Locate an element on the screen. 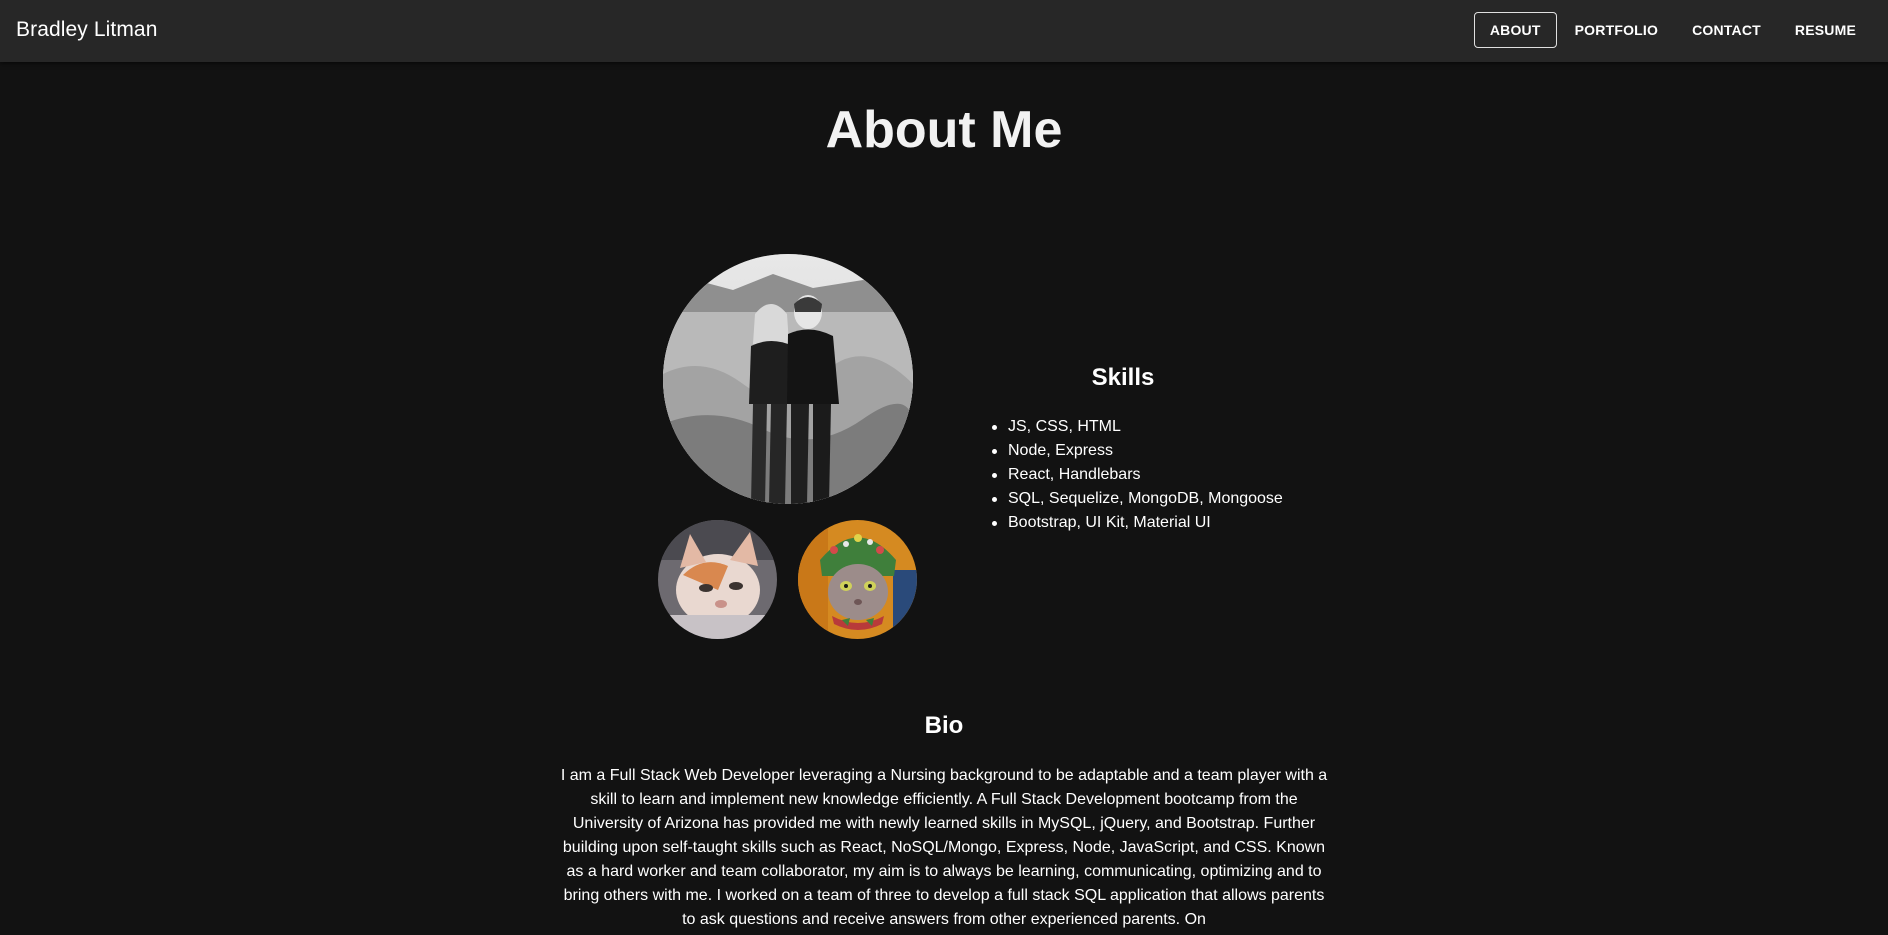 The width and height of the screenshot is (1888, 935). skill-item: JS, CSS, HTML is located at coordinates (1137, 427).